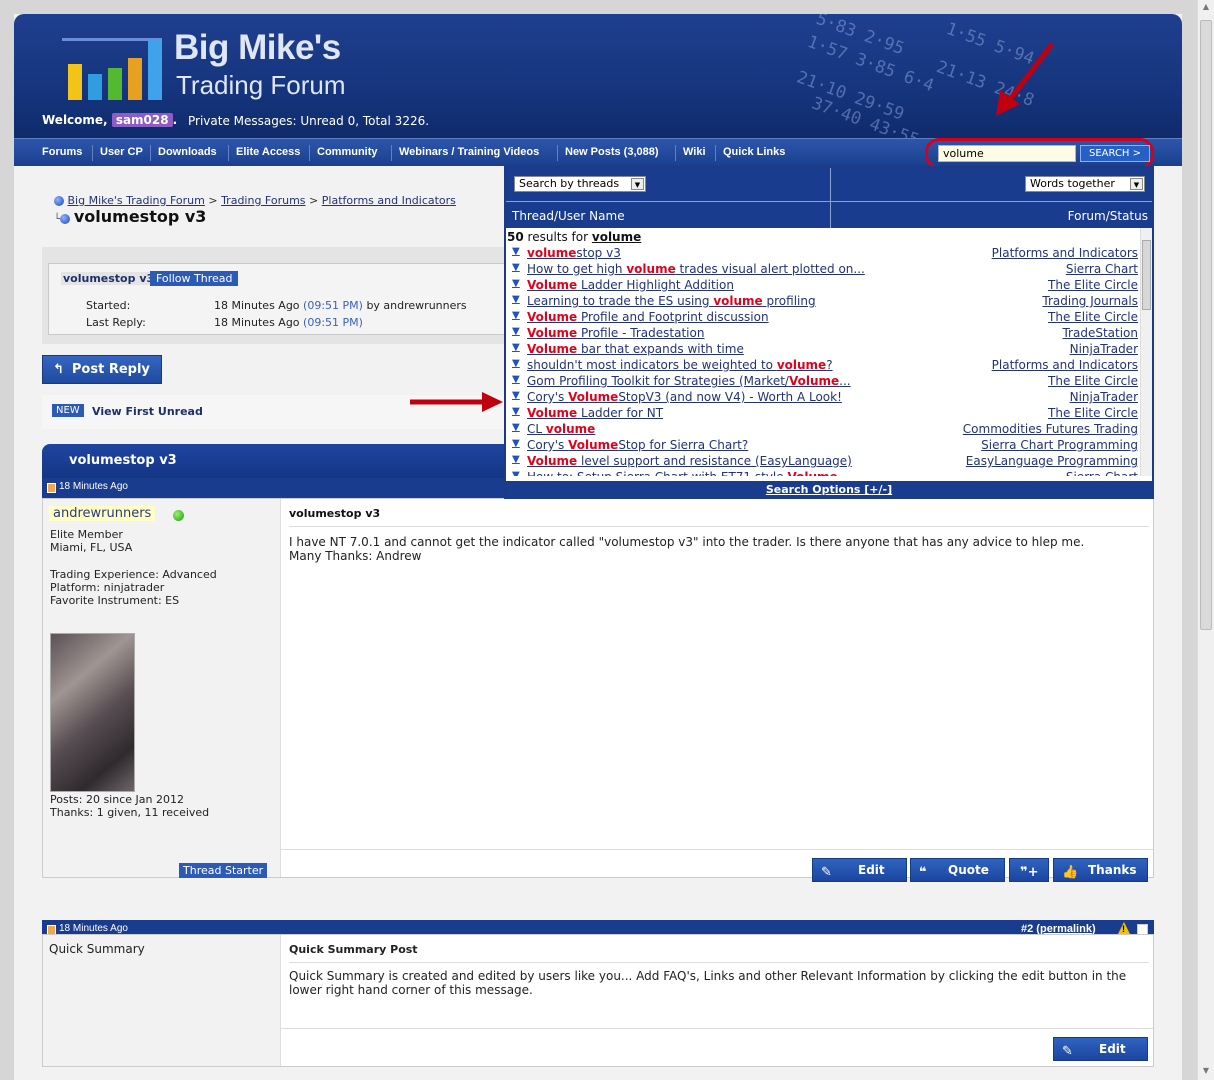  What do you see at coordinates (469, 152) in the screenshot?
I see `nav-webinars: Webinars / Training Videos` at bounding box center [469, 152].